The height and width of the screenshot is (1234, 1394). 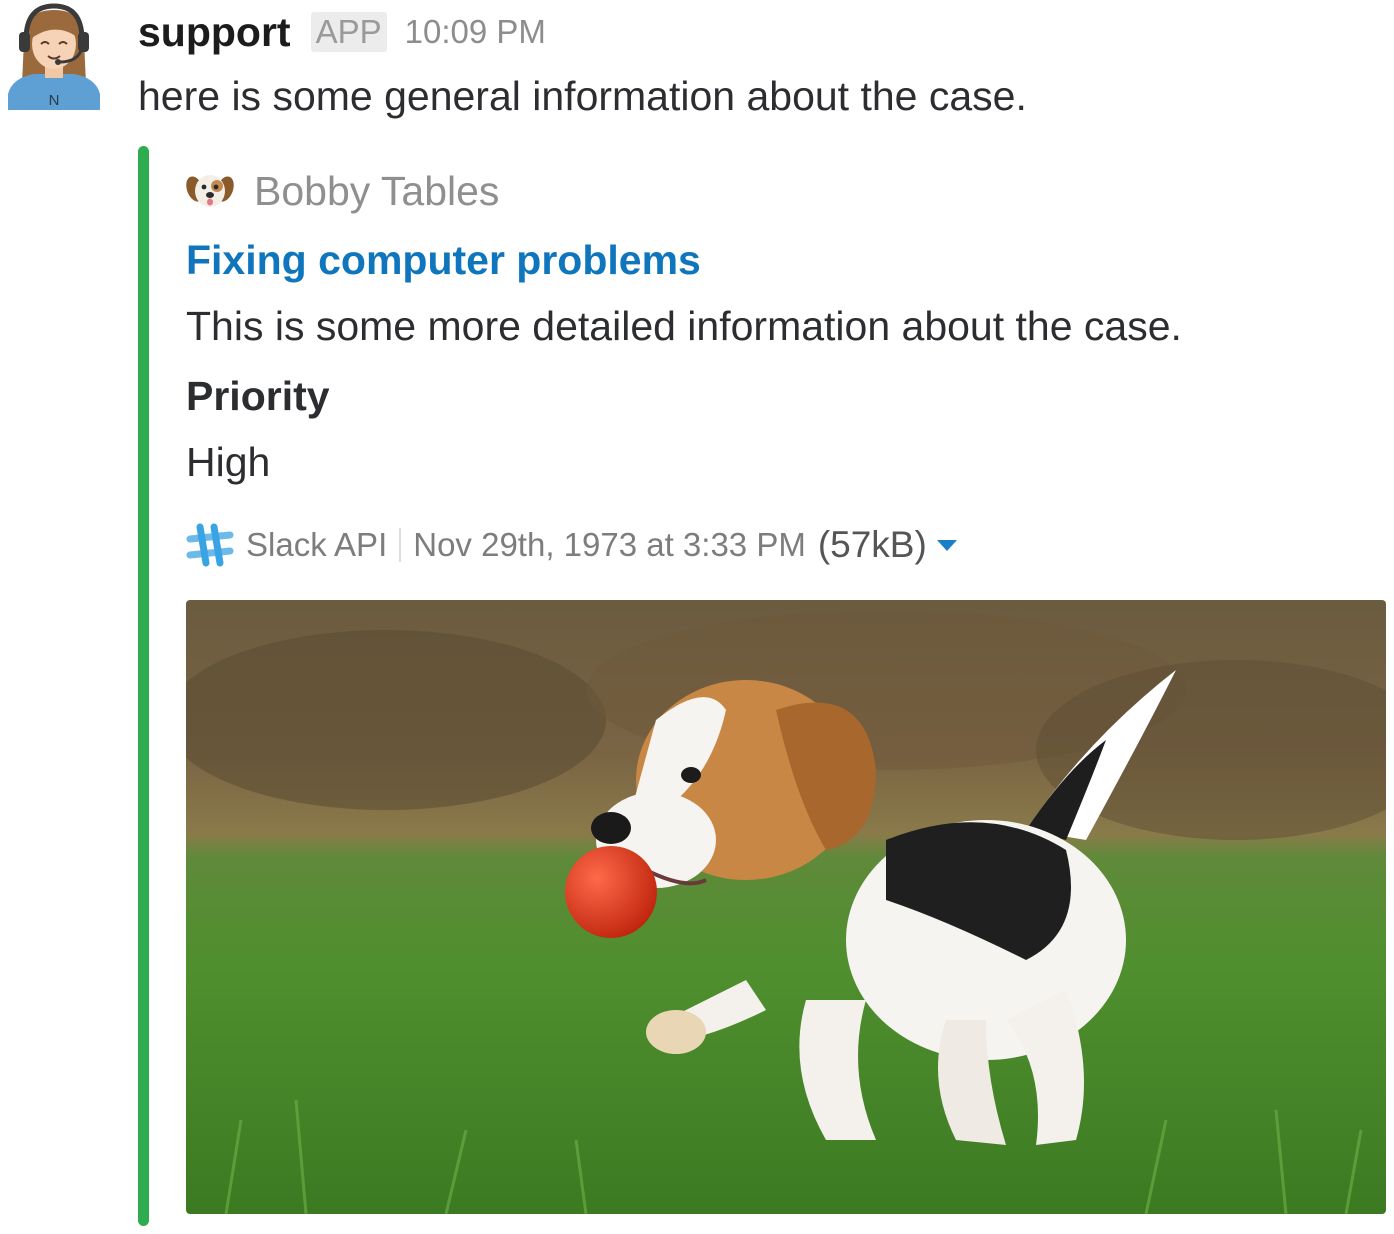 What do you see at coordinates (400, 545) in the screenshot?
I see `footer-divider` at bounding box center [400, 545].